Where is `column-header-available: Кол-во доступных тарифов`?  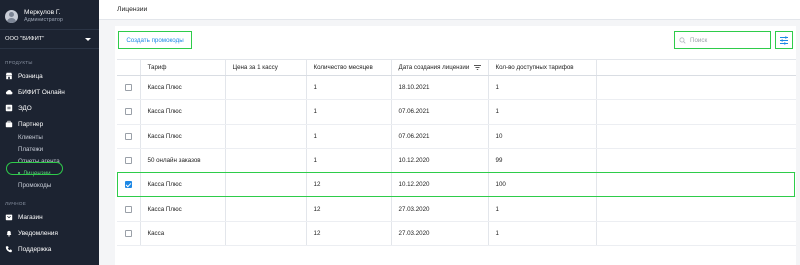 column-header-available: Кол-во доступных тарифов is located at coordinates (542, 67).